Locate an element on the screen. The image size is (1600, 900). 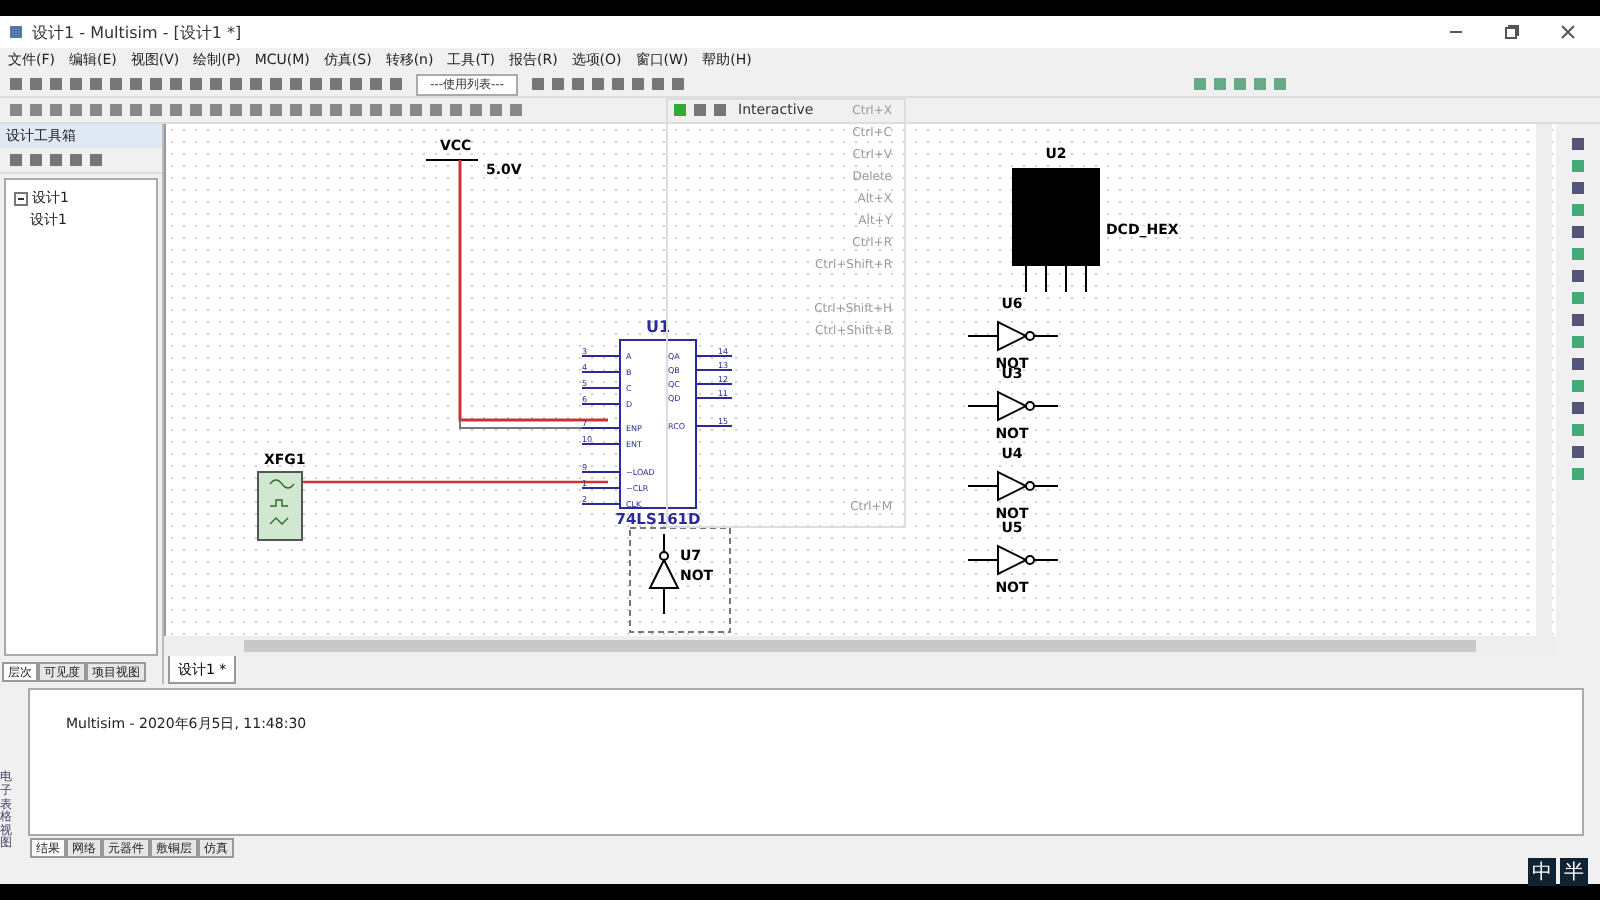
vertical-scrollbar is located at coordinates (1544, 380).